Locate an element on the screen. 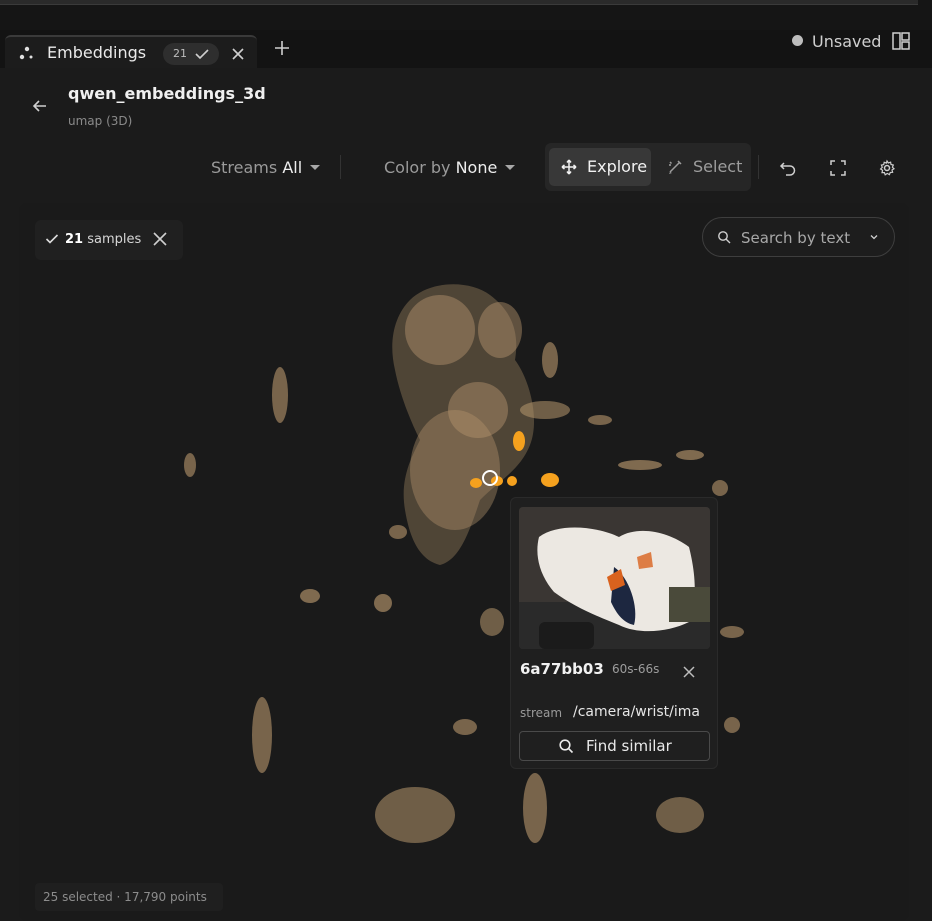 This screenshot has width=932, height=921. sample-id: 6a77bb03 is located at coordinates (562, 669).